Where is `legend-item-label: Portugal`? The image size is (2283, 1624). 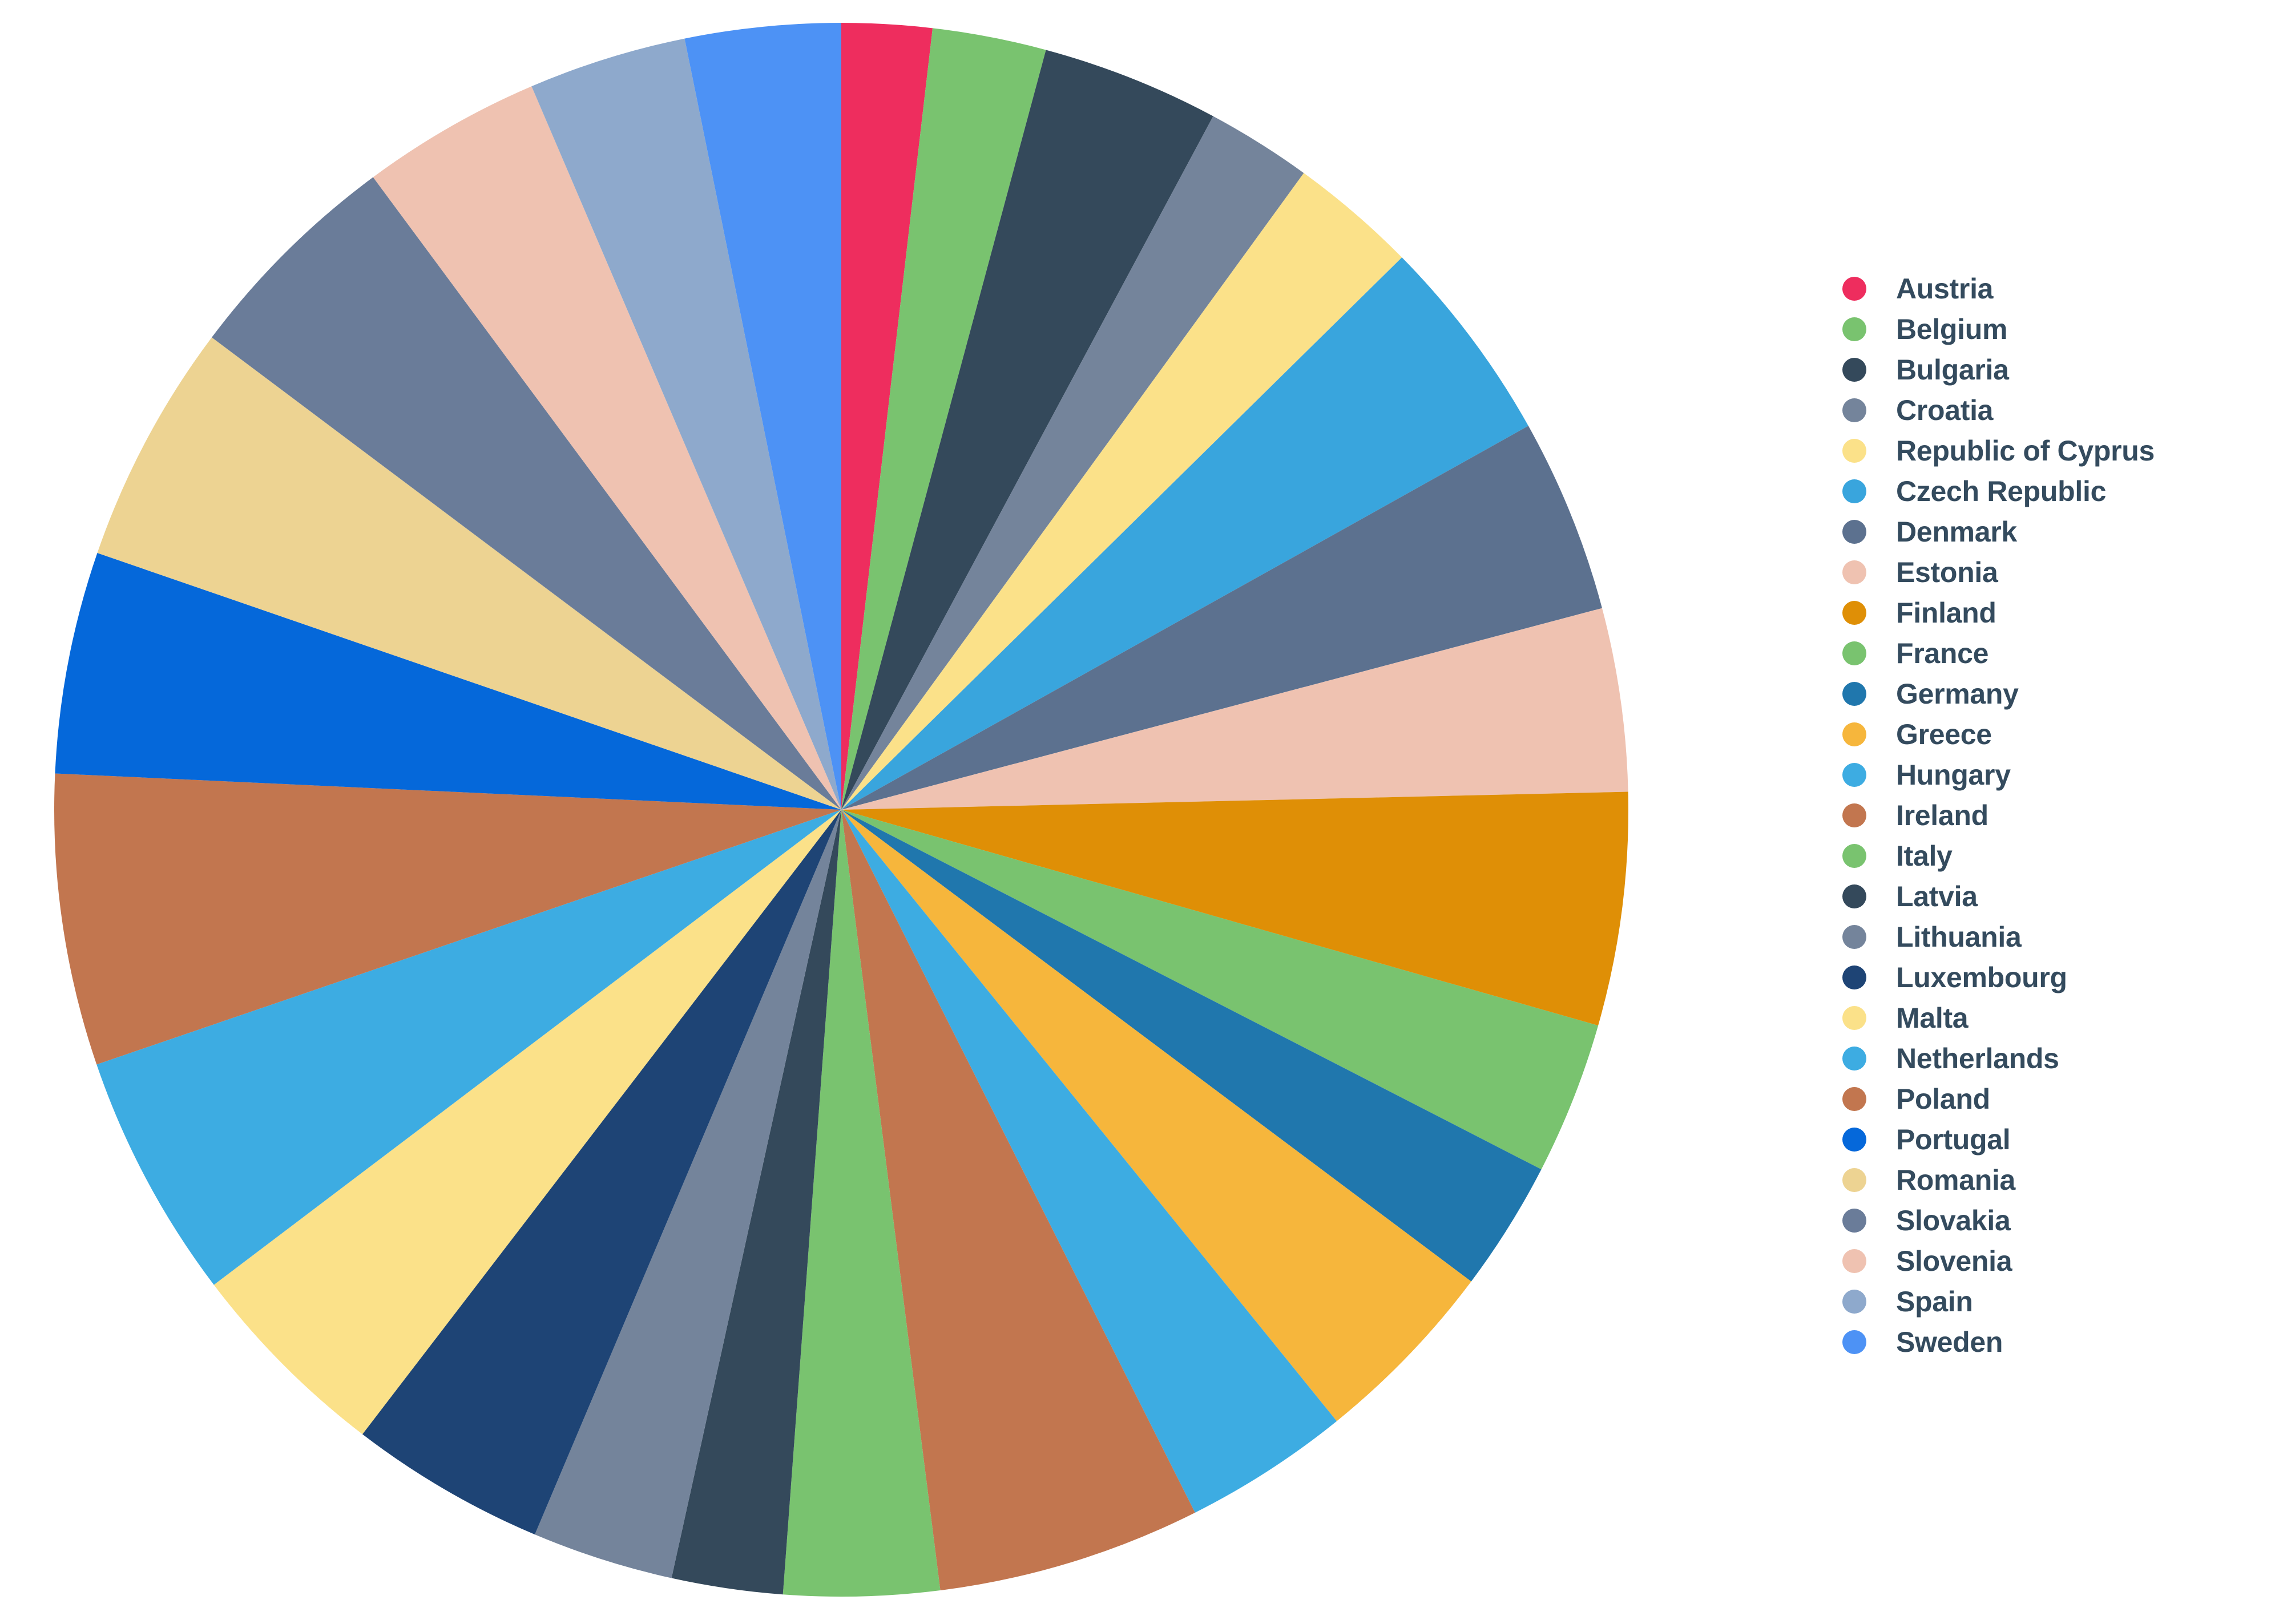
legend-item-label: Portugal is located at coordinates (1953, 1139).